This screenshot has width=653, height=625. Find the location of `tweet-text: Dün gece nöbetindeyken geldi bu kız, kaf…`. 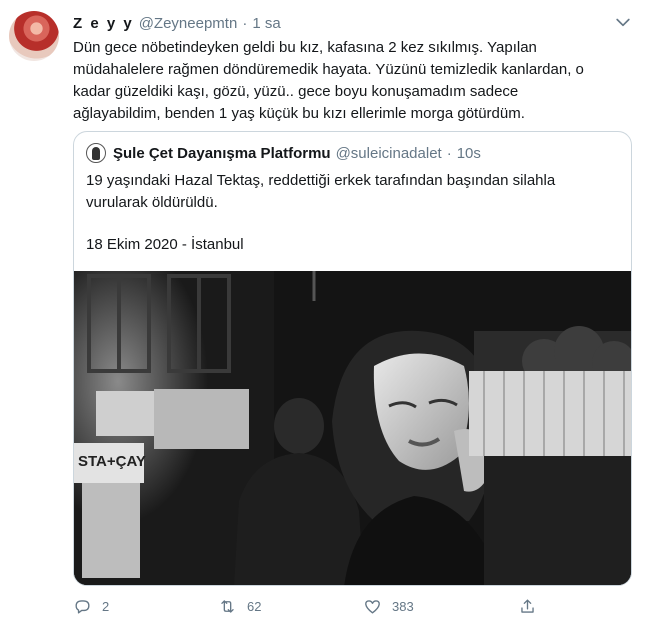

tweet-text: Dün gece nöbetindeyken geldi bu kız, kaf… is located at coordinates (355, 81).